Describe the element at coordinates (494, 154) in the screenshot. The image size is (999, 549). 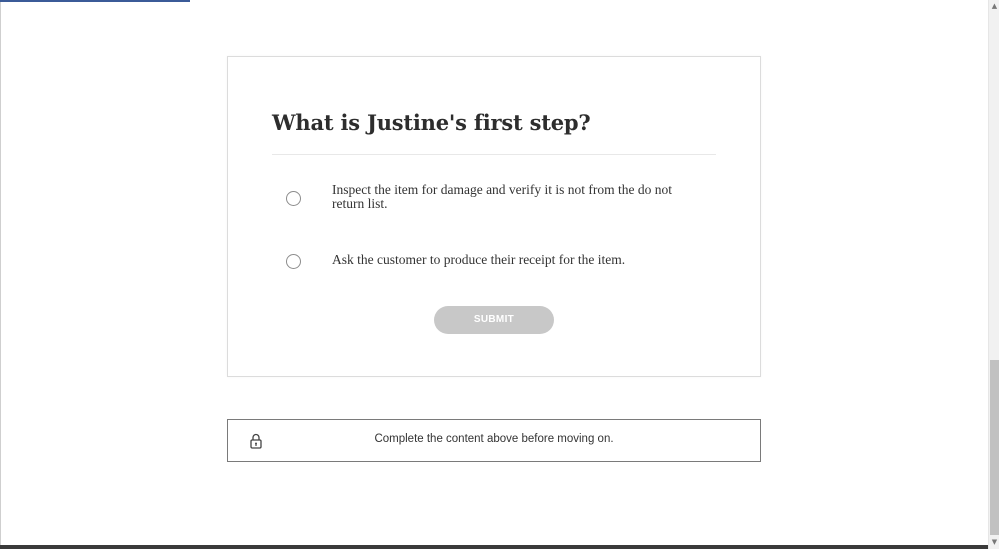
I see `question-divider` at that location.